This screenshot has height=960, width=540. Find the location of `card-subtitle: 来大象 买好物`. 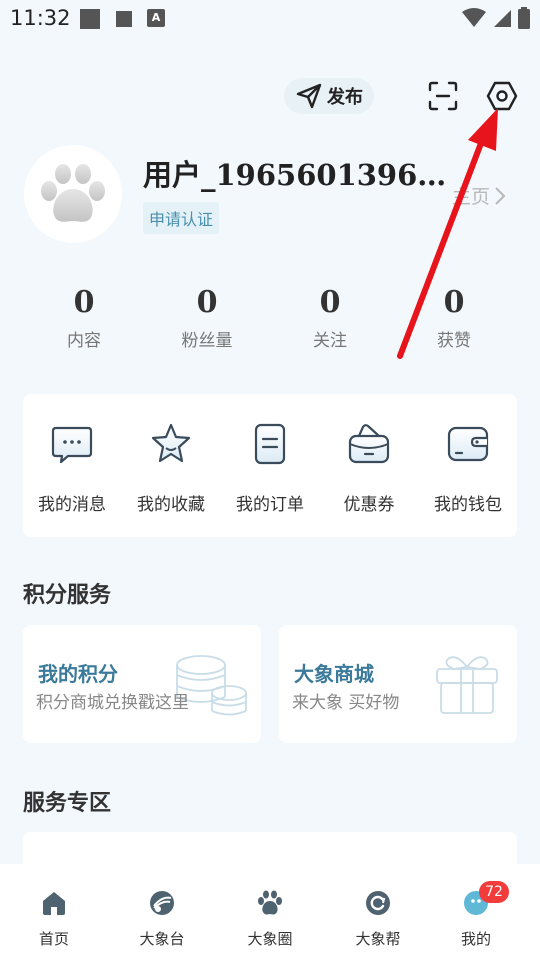

card-subtitle: 来大象 买好物 is located at coordinates (346, 703).